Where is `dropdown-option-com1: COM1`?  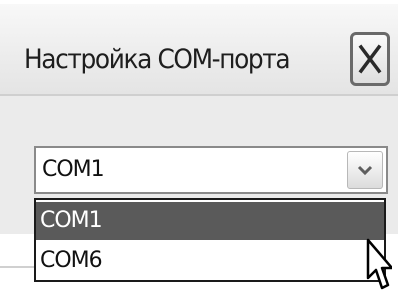 dropdown-option-com1: COM1 is located at coordinates (210, 221).